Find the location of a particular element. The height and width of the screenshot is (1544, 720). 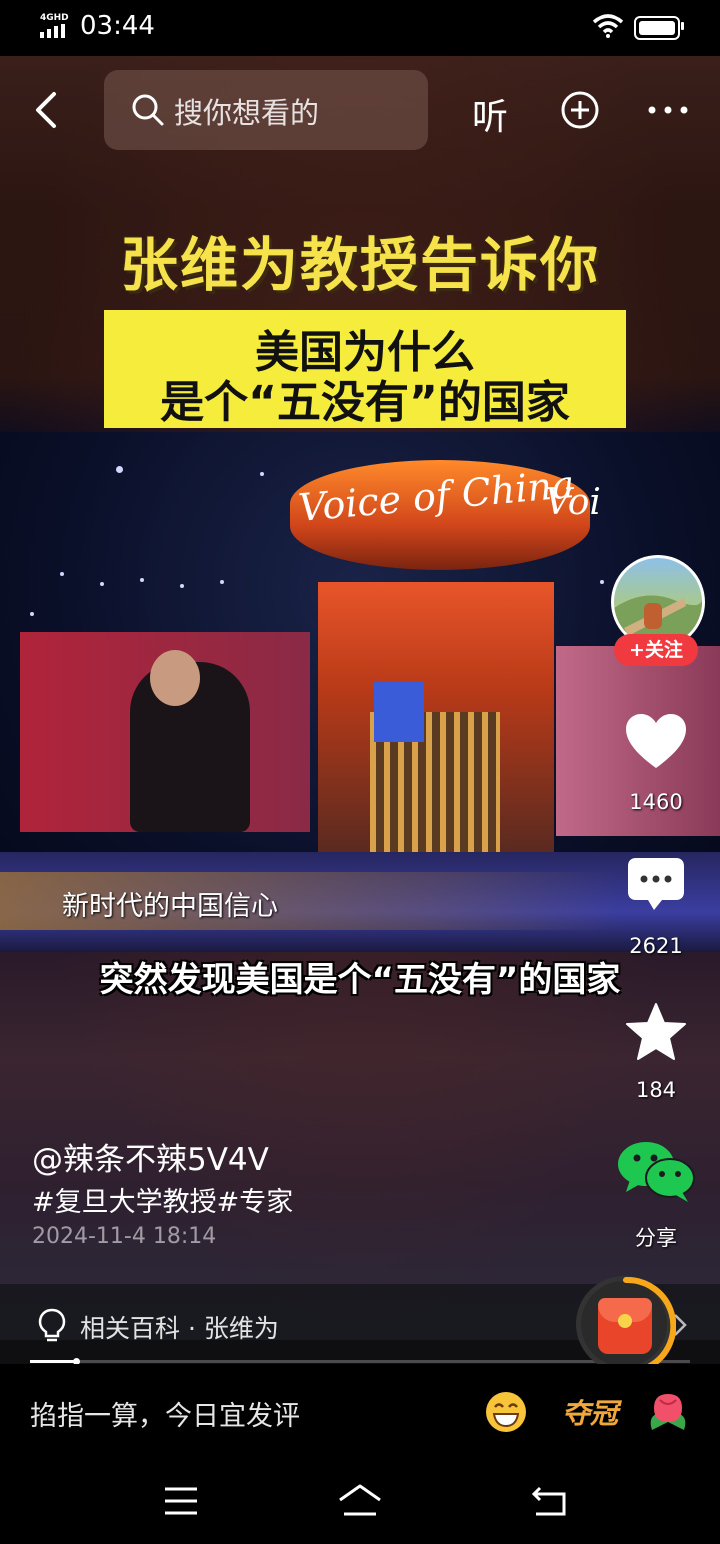

follow-button: +关注 is located at coordinates (656, 650).